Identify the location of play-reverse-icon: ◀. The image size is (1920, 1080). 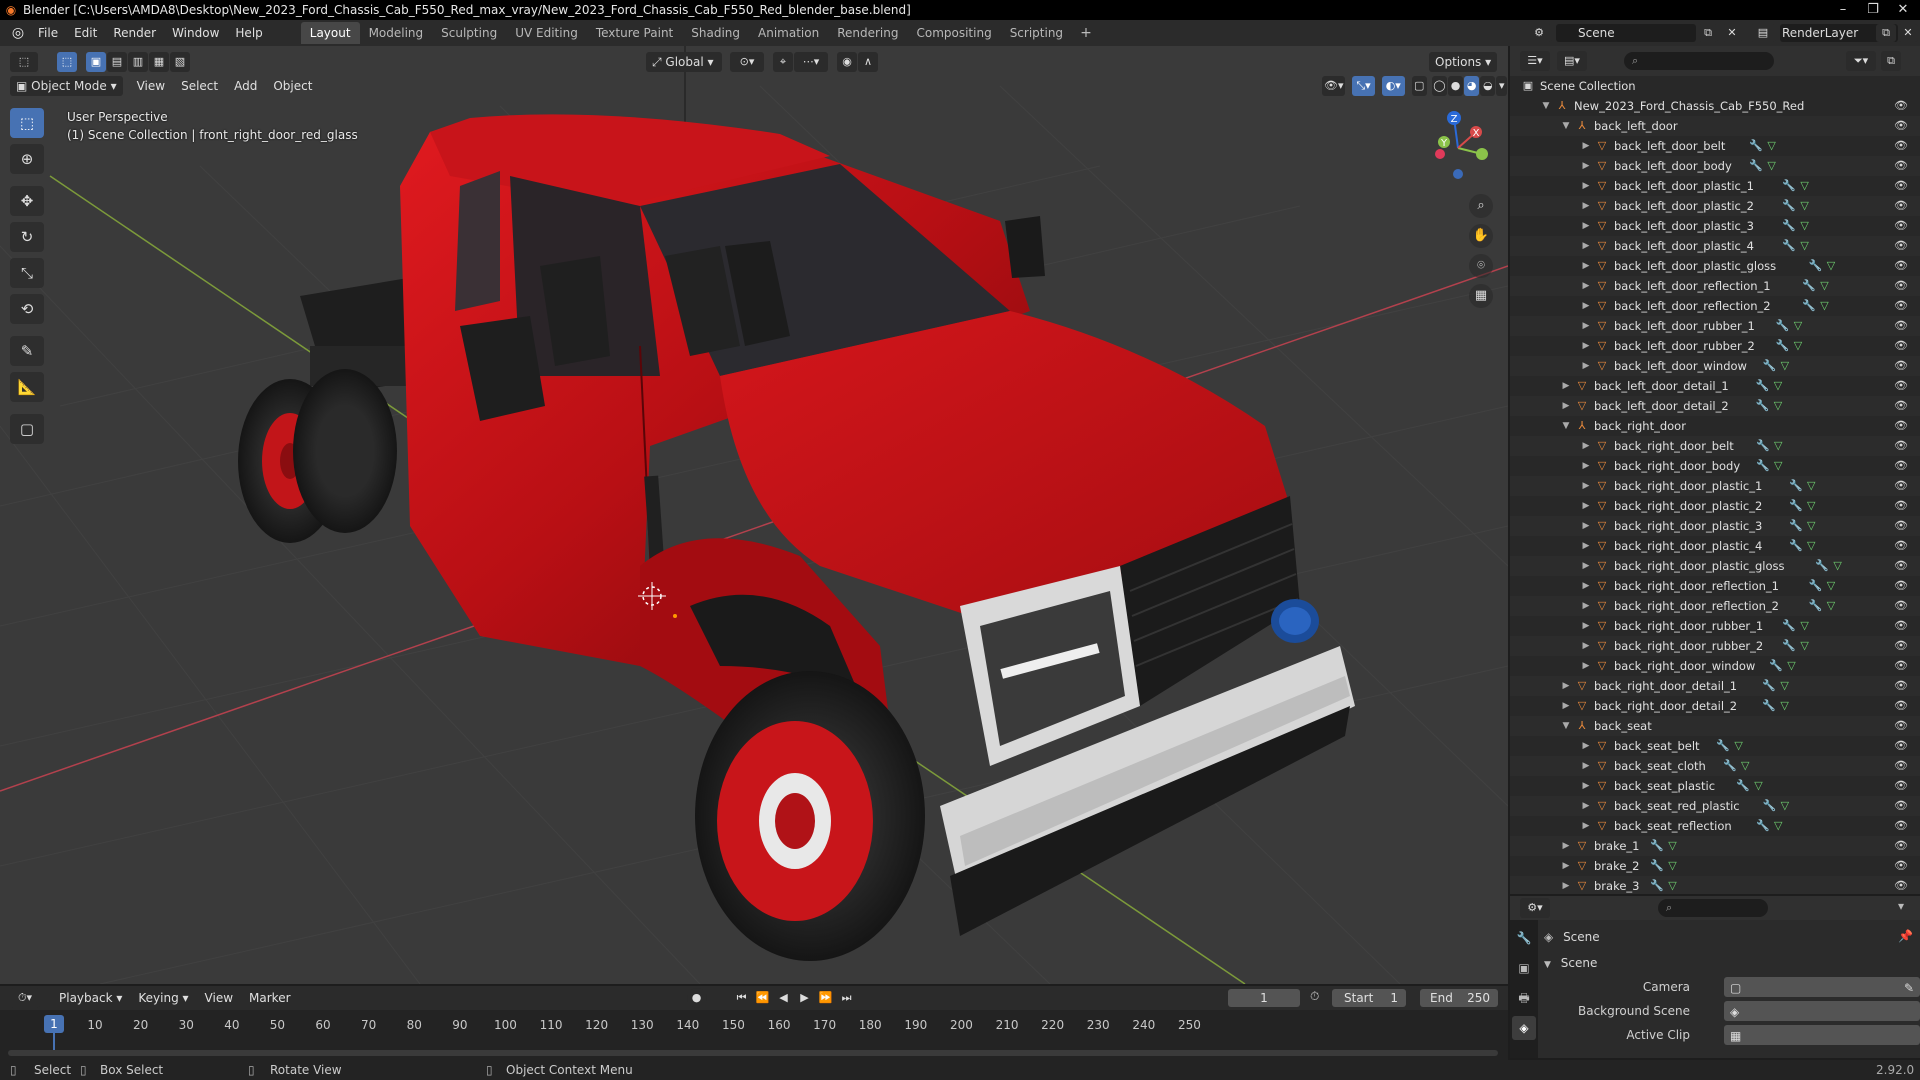
(784, 998).